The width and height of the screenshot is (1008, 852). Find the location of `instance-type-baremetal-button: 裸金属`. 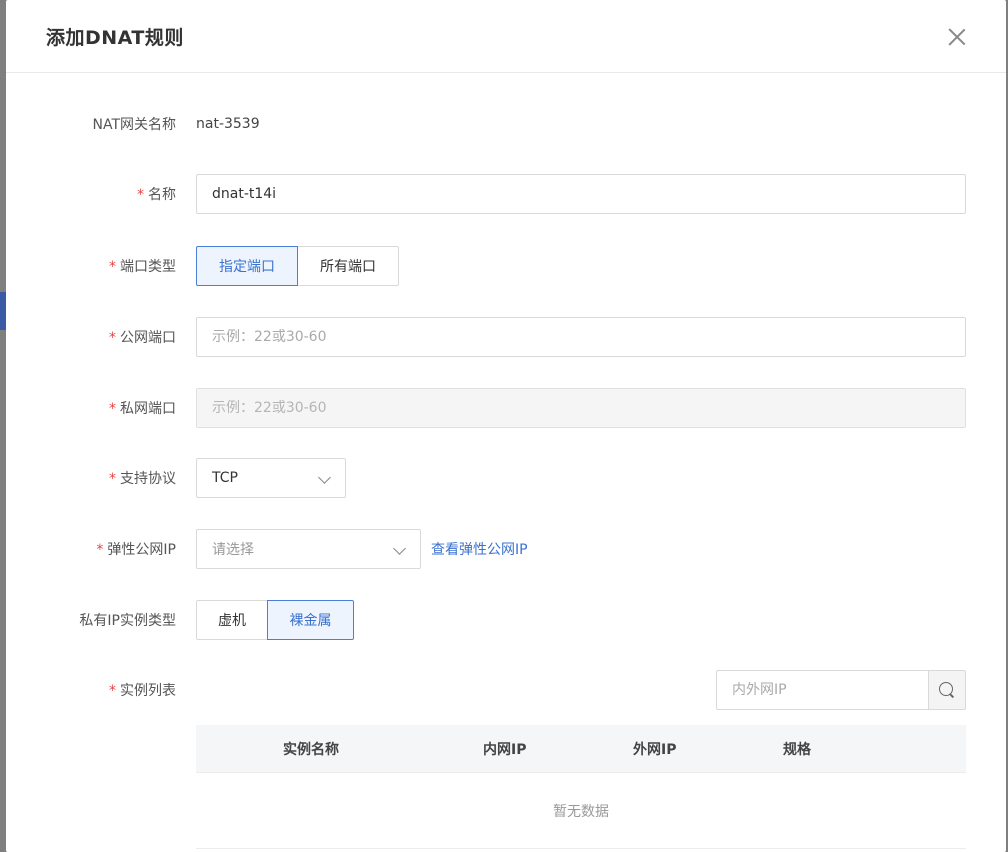

instance-type-baremetal-button: 裸金属 is located at coordinates (310, 620).